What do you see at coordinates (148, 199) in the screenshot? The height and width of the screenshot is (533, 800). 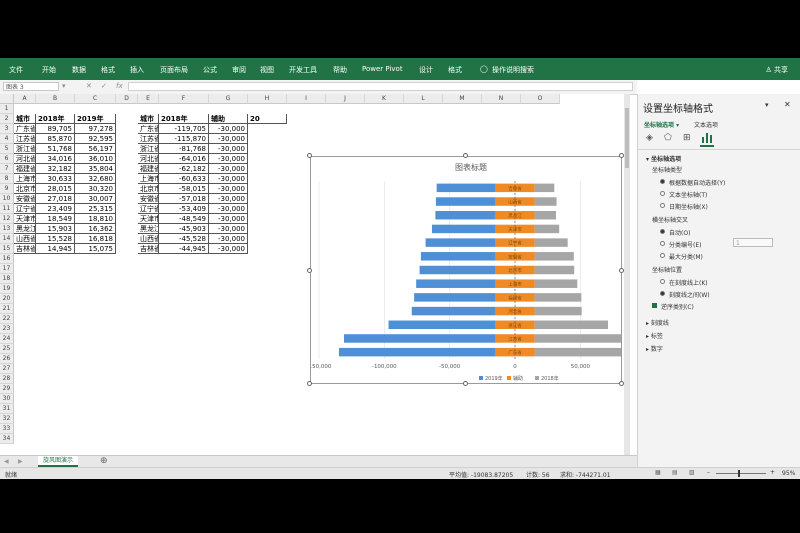 I see `cell: 安徽省` at bounding box center [148, 199].